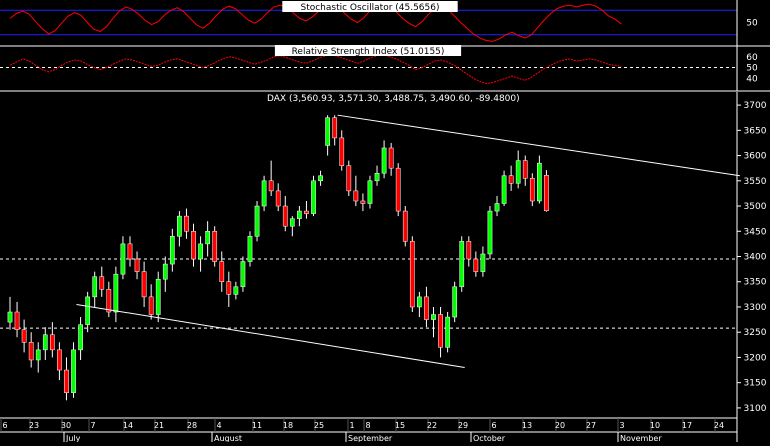 Image resolution: width=770 pixels, height=446 pixels. What do you see at coordinates (755, 358) in the screenshot?
I see `price-tick-10: 3200` at bounding box center [755, 358].